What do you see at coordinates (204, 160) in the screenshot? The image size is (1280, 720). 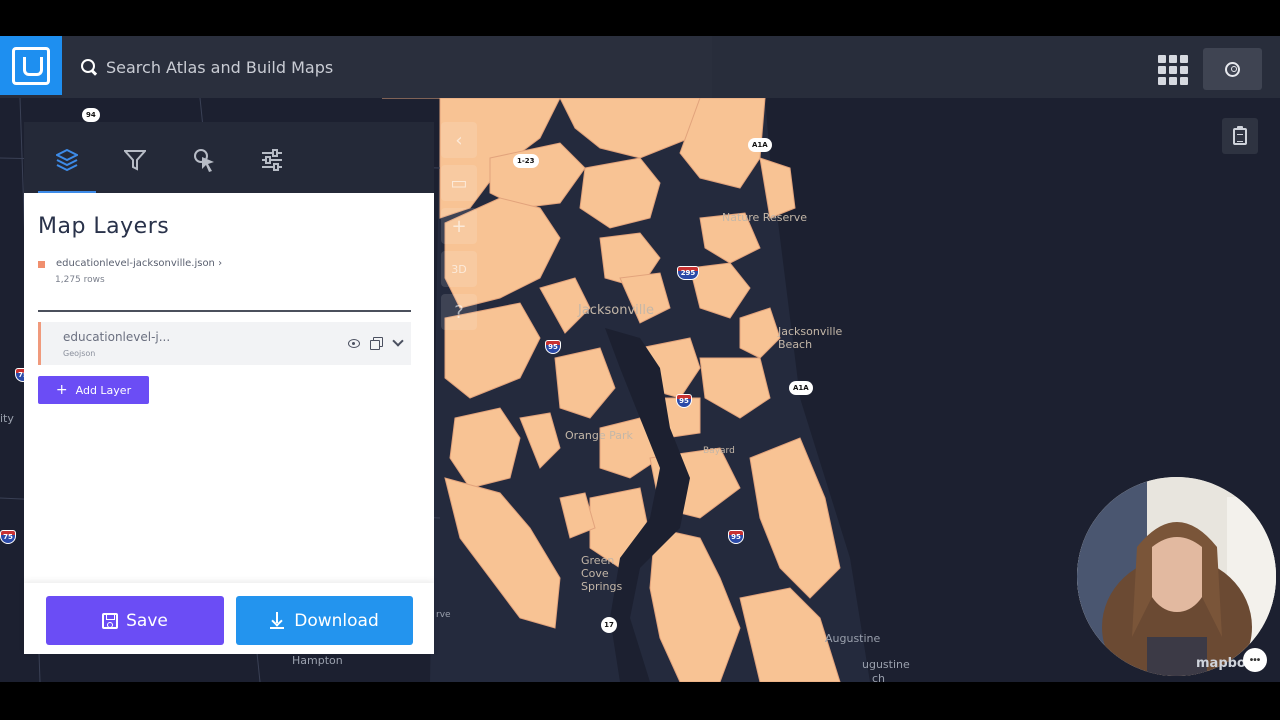 I see `cursor-icon` at bounding box center [204, 160].